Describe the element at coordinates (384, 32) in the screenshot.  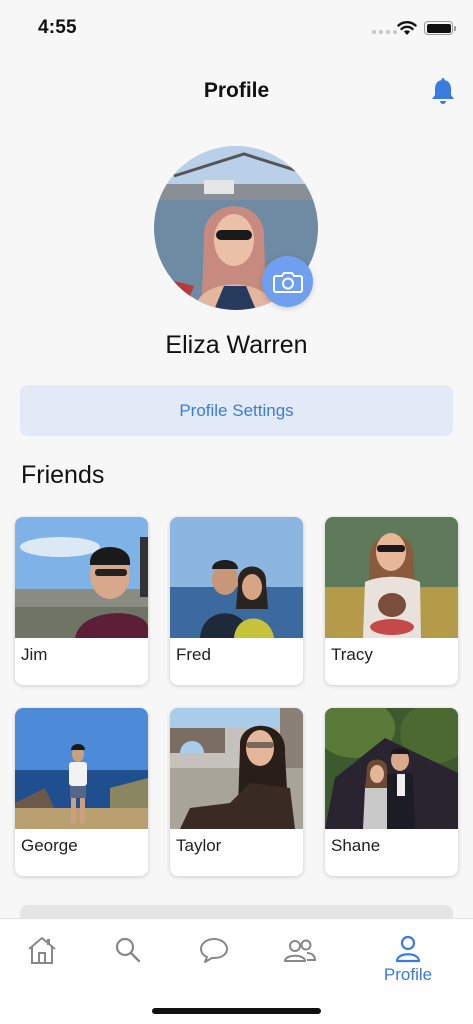
I see `signal-icon` at that location.